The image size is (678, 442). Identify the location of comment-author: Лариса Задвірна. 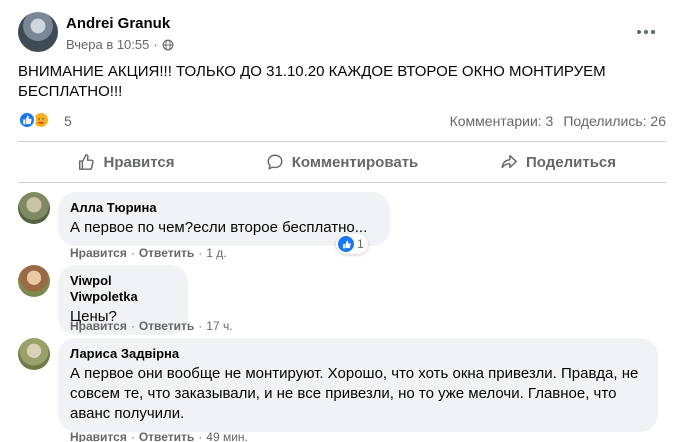
(358, 354).